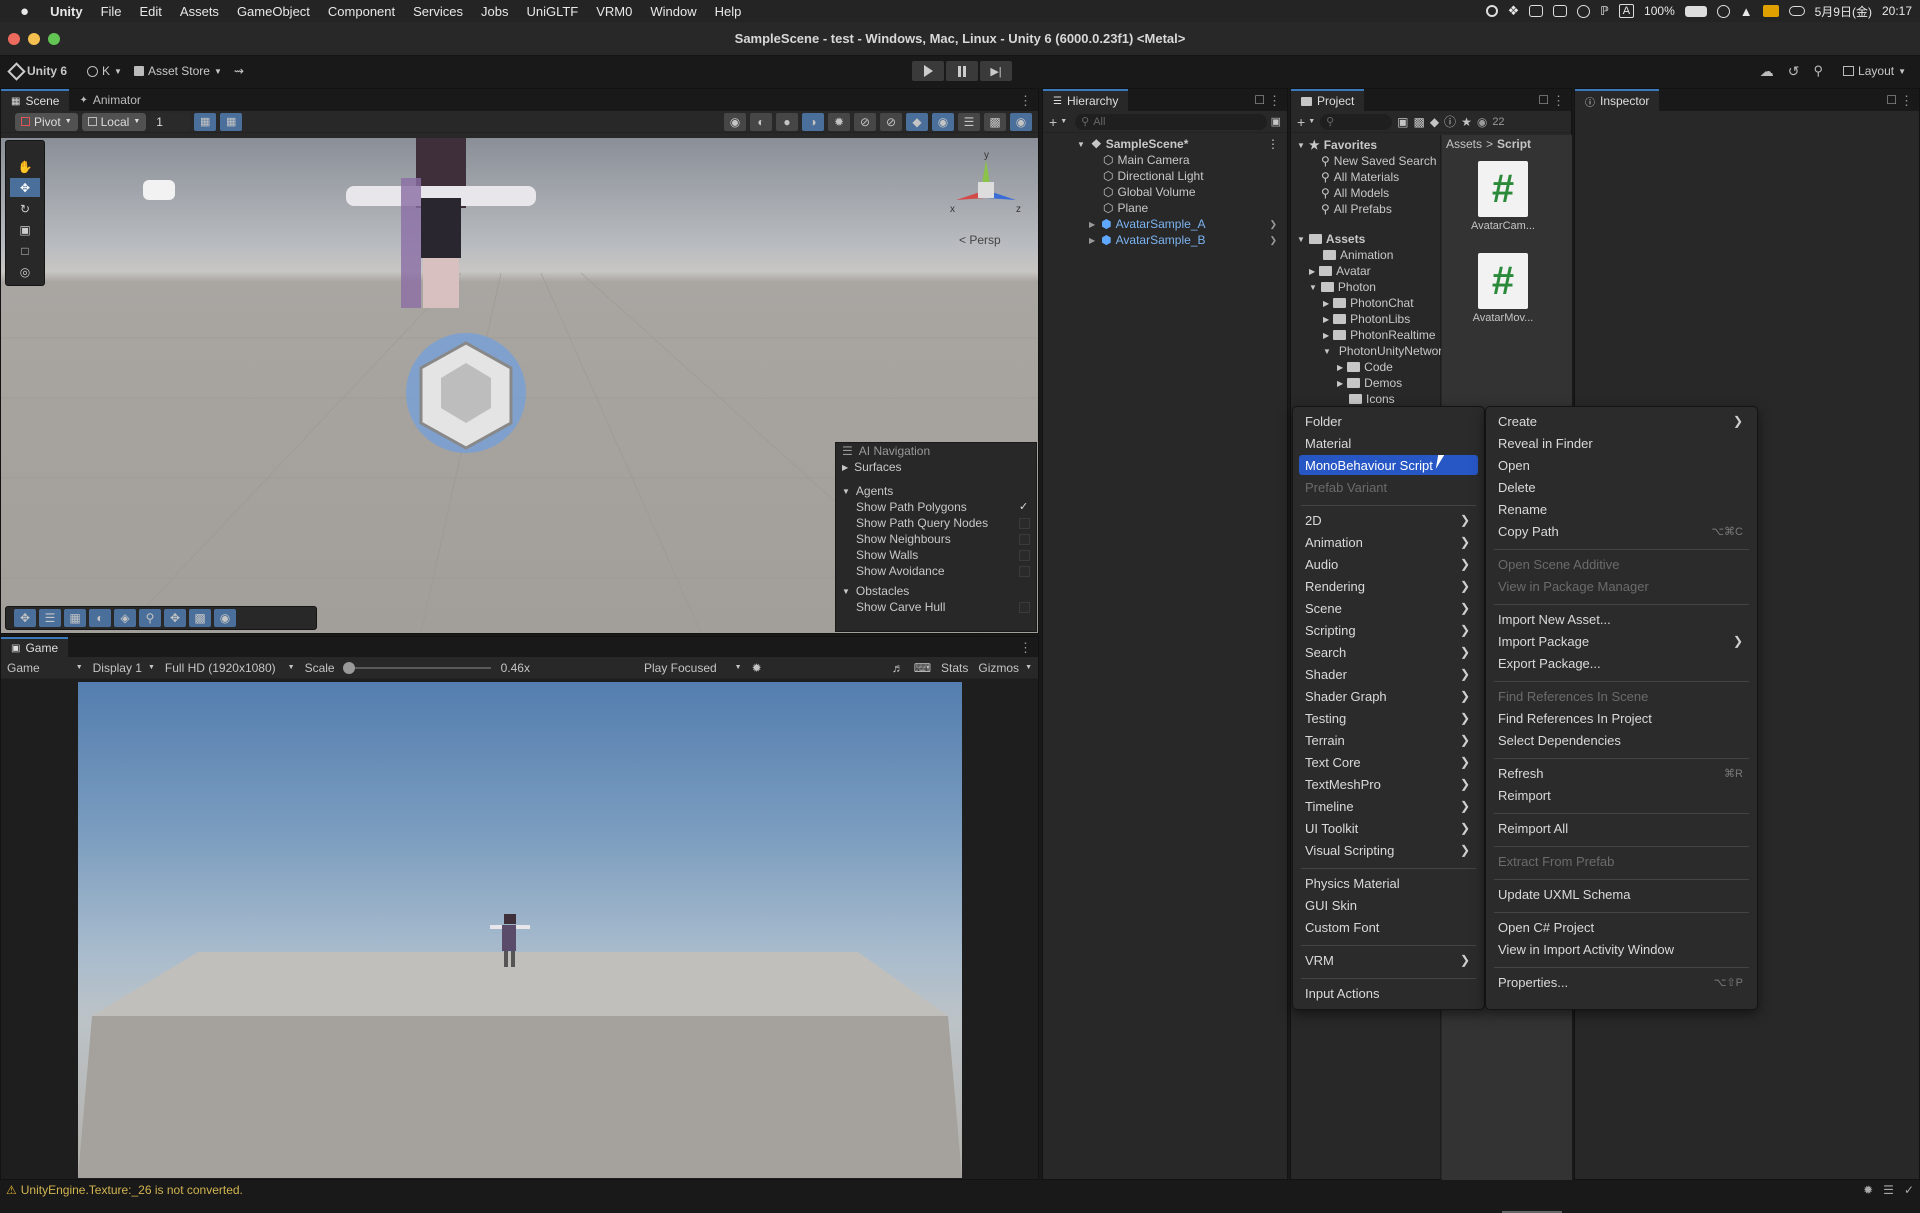  Describe the element at coordinates (1382, 335) in the screenshot. I see `folder-photonrealtime: ▶ PhotonRealtime` at that location.